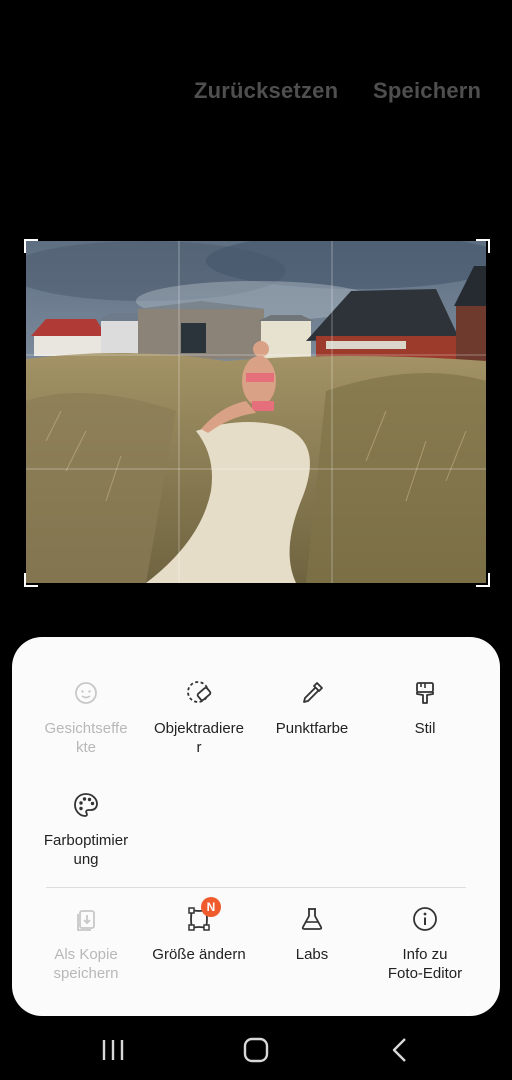  I want to click on save-copy-icon, so click(86, 920).